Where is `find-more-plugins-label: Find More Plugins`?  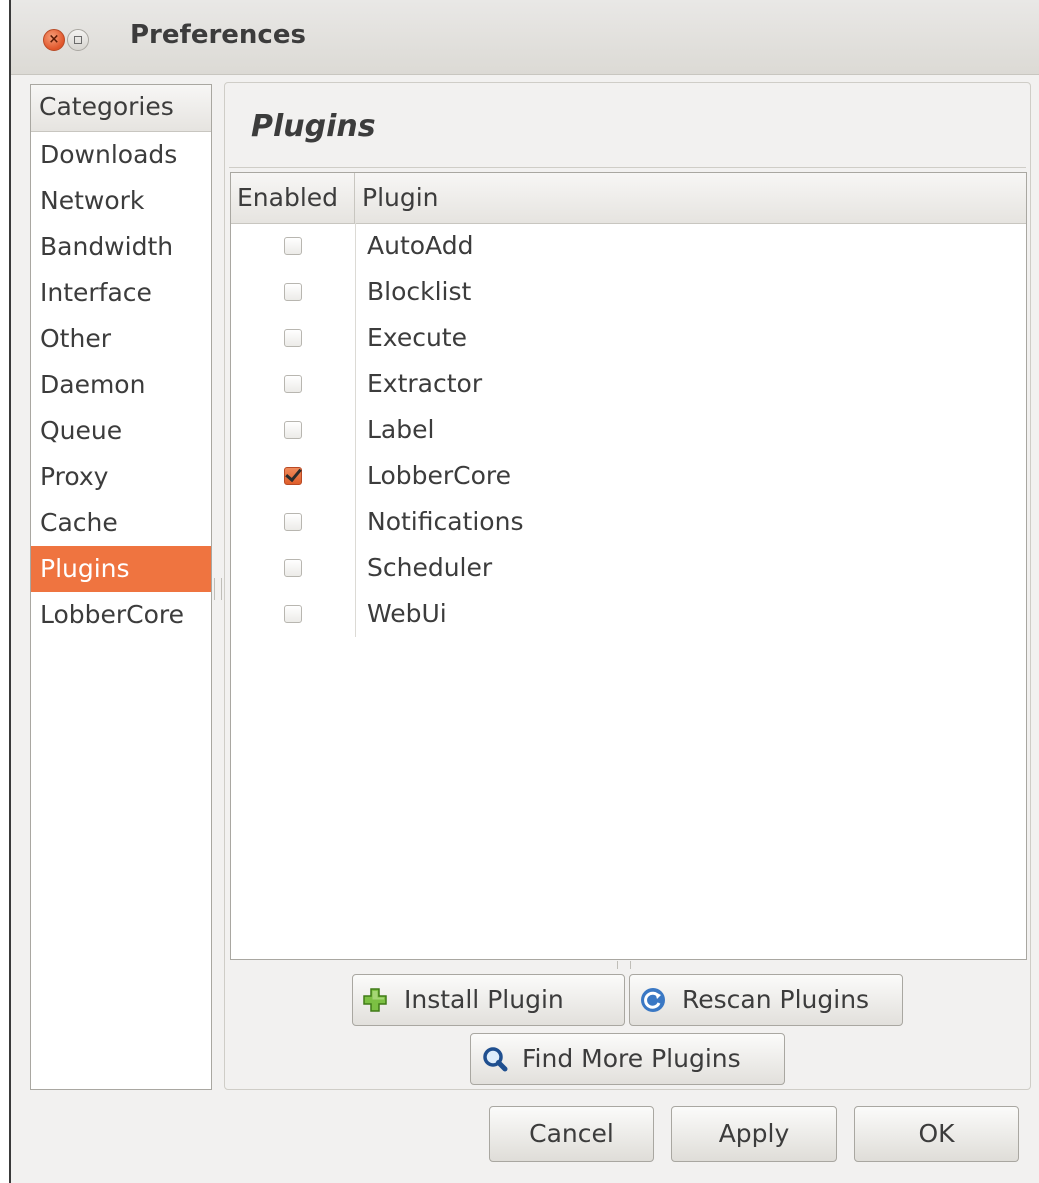
find-more-plugins-label: Find More Plugins is located at coordinates (631, 1058).